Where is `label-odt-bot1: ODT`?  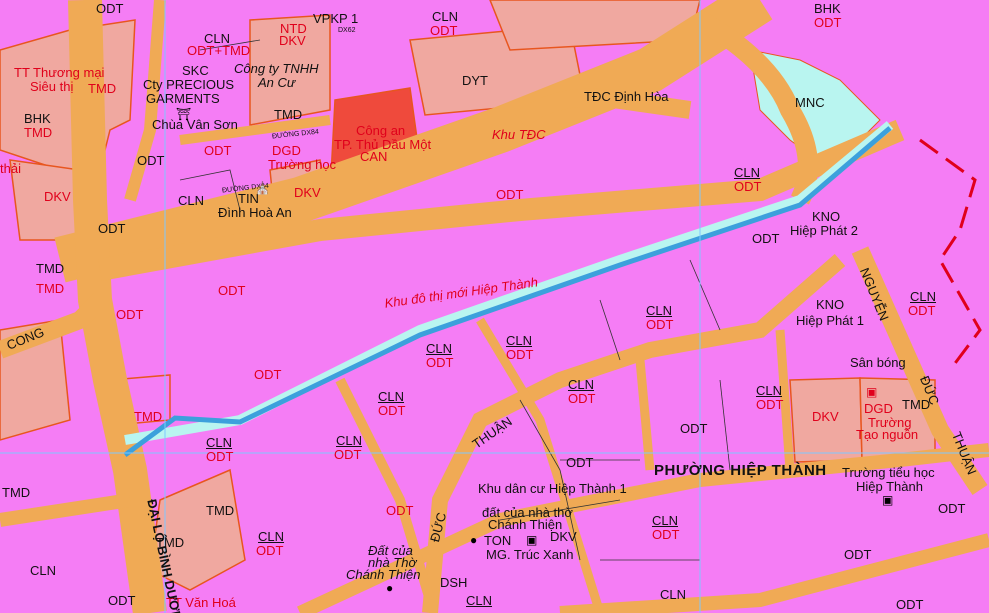 label-odt-bot1: ODT is located at coordinates (220, 456).